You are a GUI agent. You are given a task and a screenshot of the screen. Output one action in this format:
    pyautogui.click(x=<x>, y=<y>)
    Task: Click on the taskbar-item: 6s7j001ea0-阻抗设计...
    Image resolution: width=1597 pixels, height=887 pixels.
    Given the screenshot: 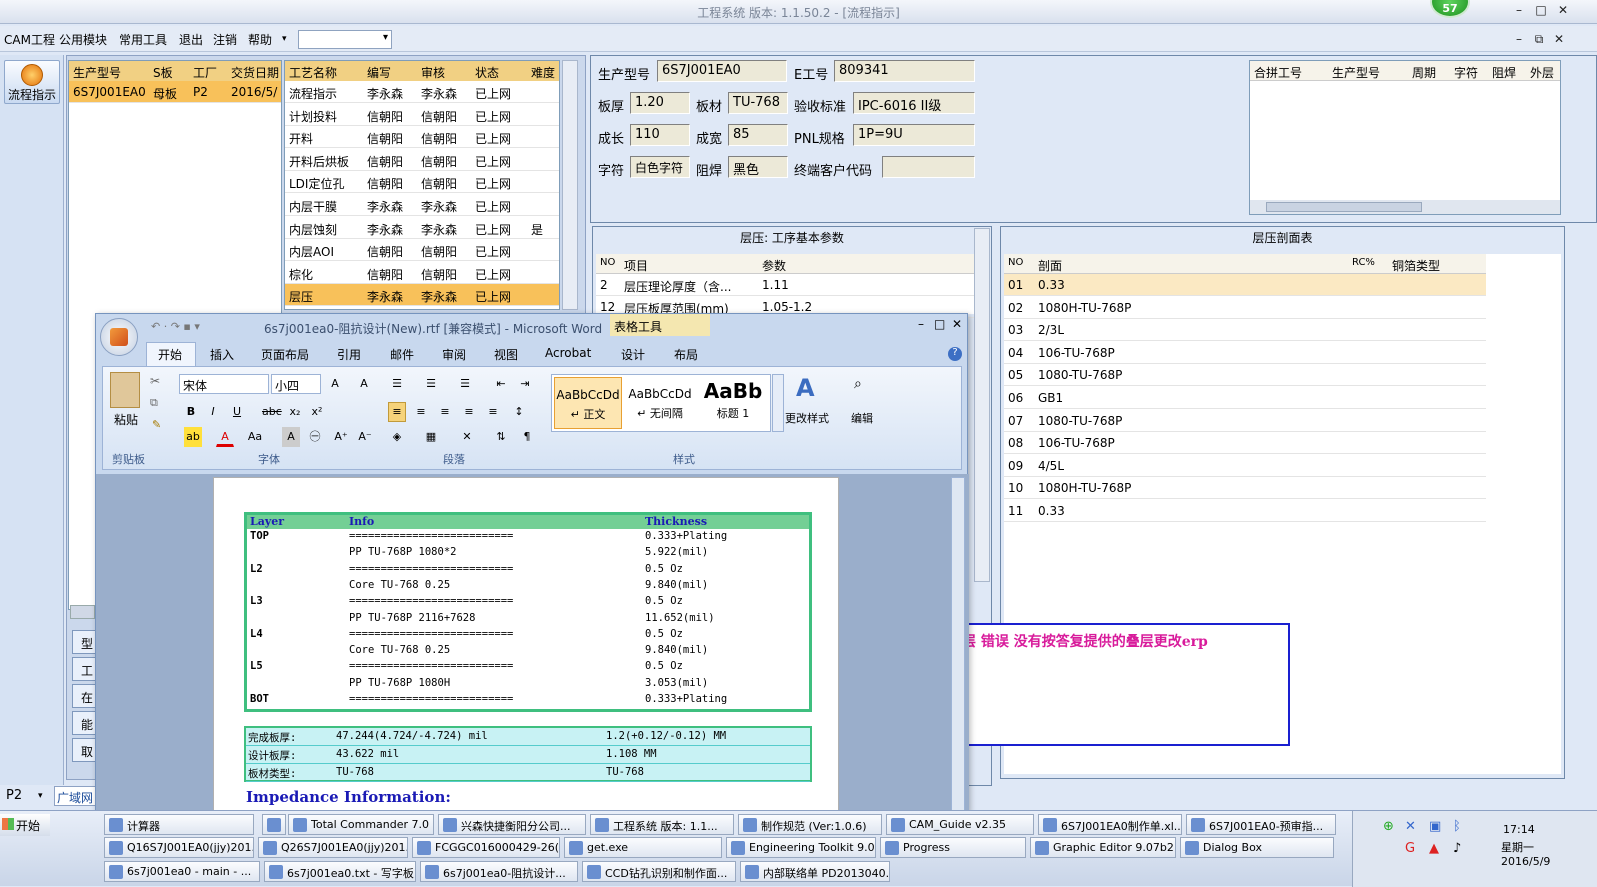 What is the action you would take?
    pyautogui.click(x=499, y=871)
    